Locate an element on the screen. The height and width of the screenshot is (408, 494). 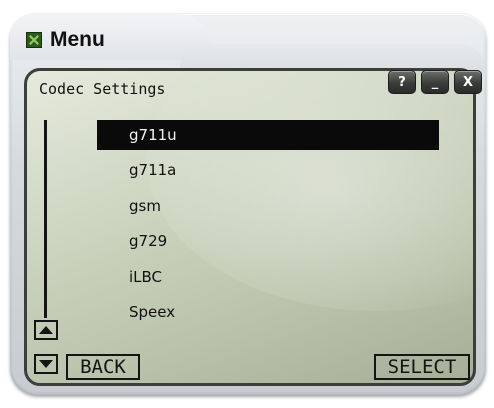
window-title: Menu is located at coordinates (77, 39).